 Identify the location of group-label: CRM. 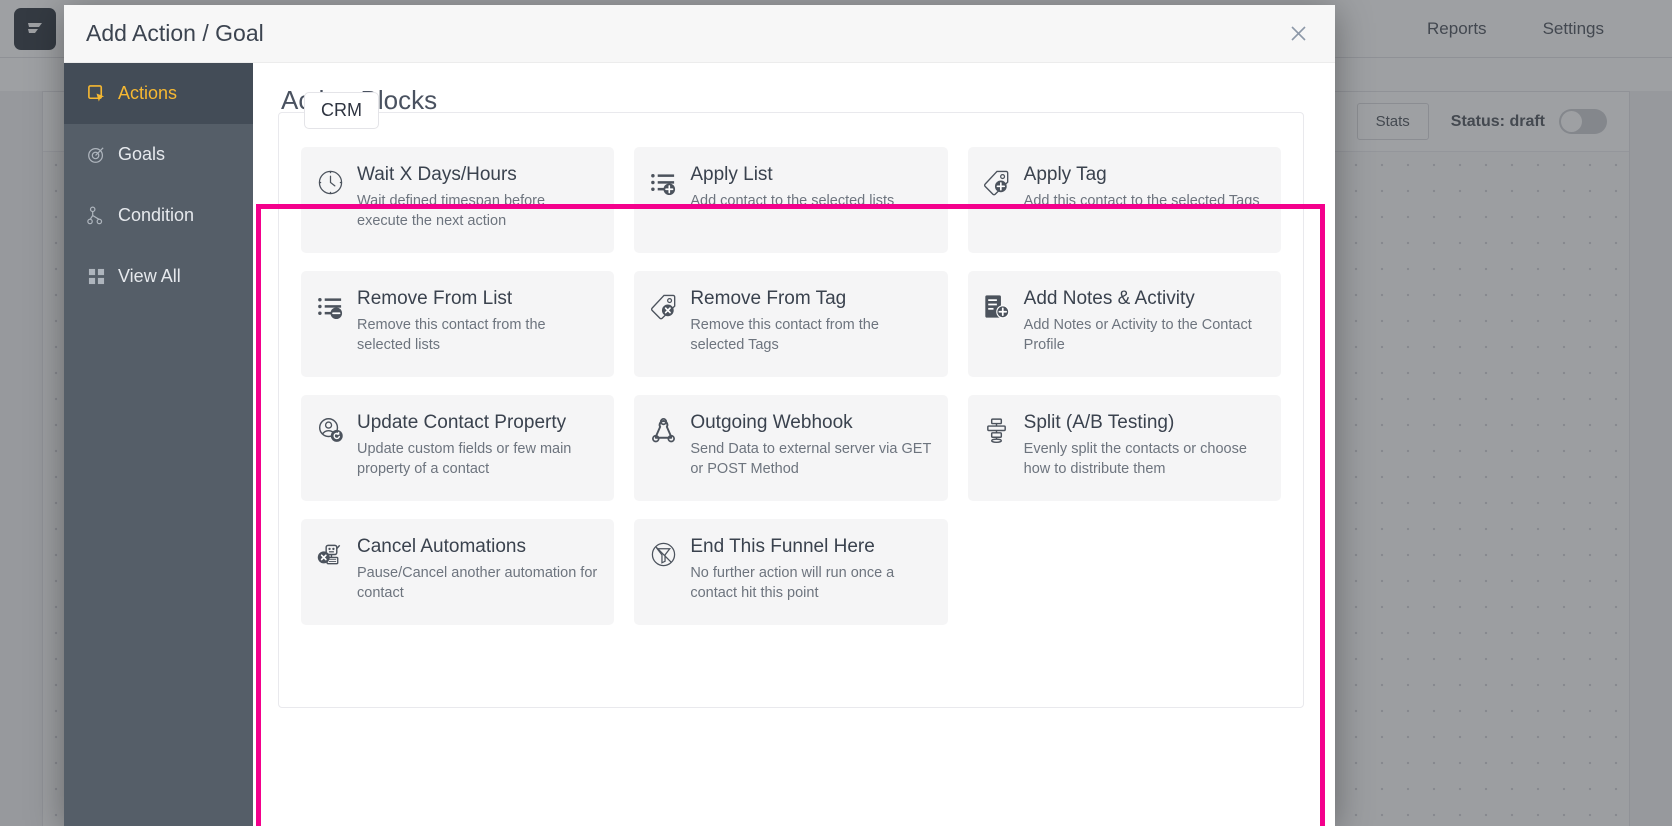
(341, 110).